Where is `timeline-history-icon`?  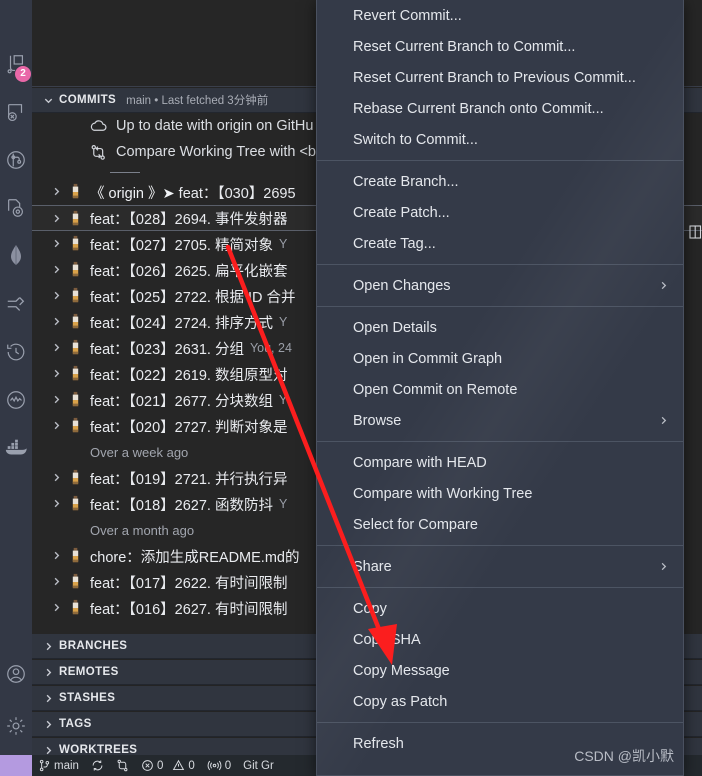 timeline-history-icon is located at coordinates (16, 352).